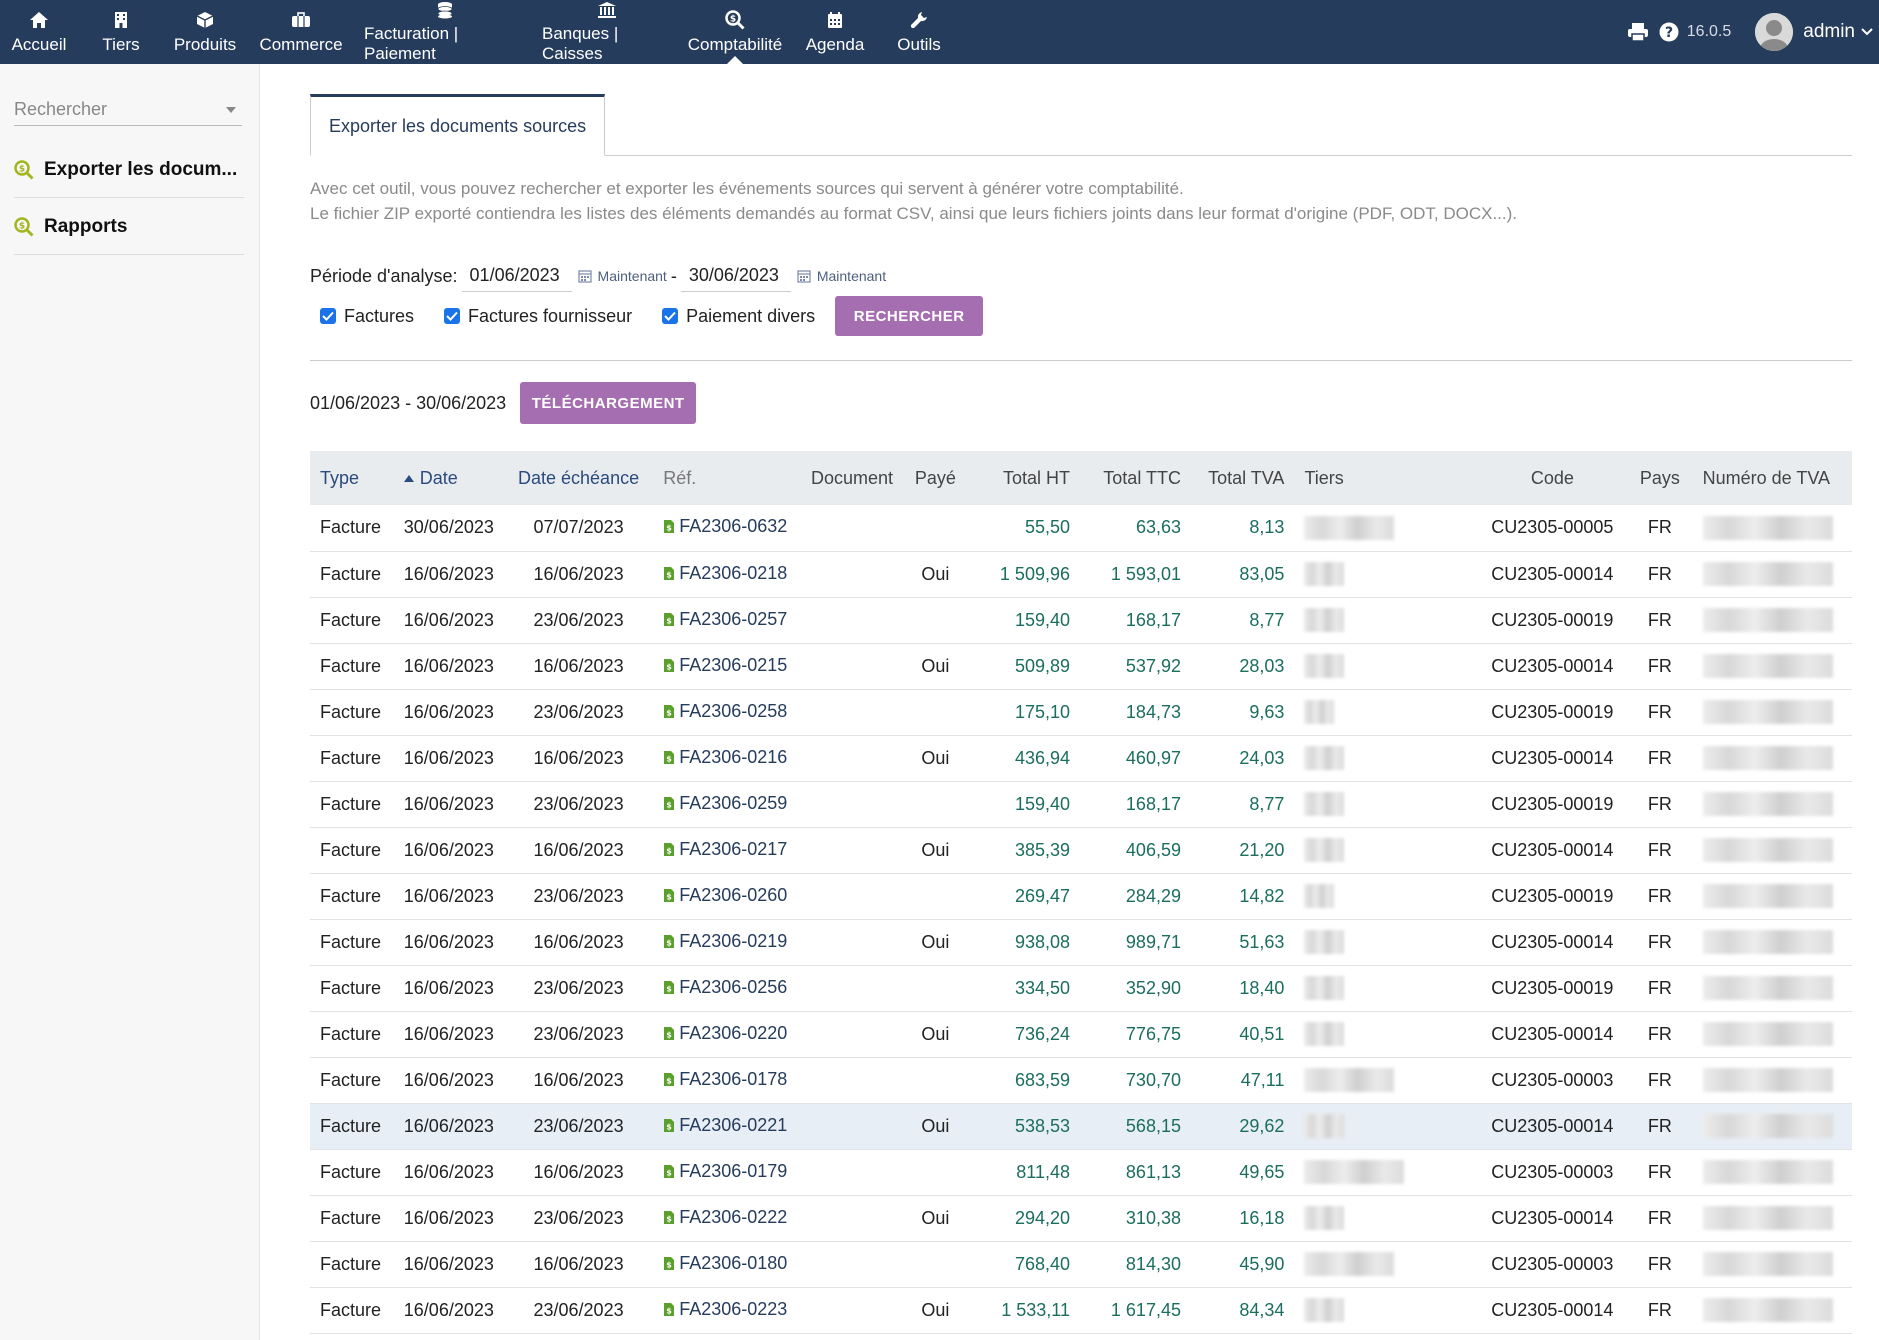 Image resolution: width=1879 pixels, height=1340 pixels. What do you see at coordinates (578, 620) in the screenshot?
I see `cell-due-date: 23/06/2023` at bounding box center [578, 620].